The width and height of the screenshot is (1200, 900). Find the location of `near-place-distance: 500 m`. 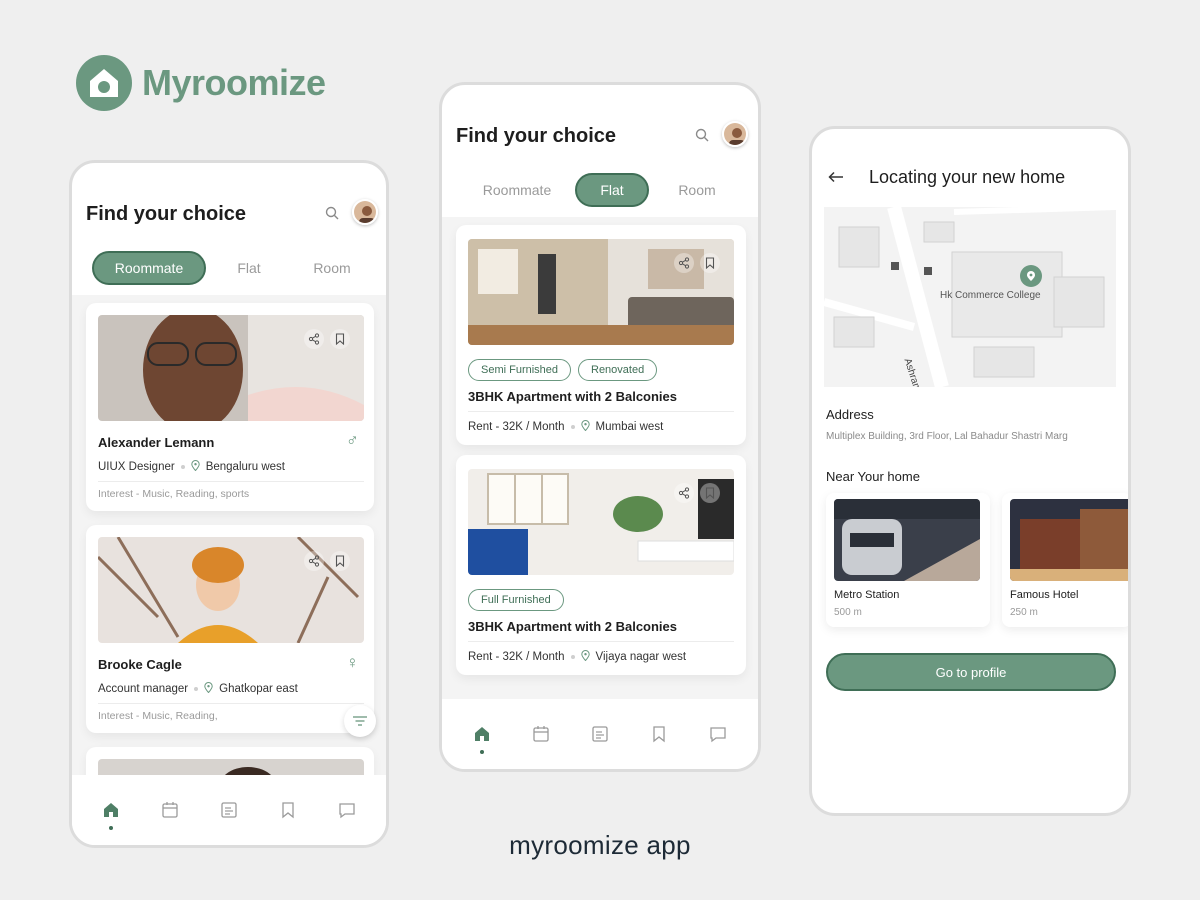

near-place-distance: 500 m is located at coordinates (848, 612).